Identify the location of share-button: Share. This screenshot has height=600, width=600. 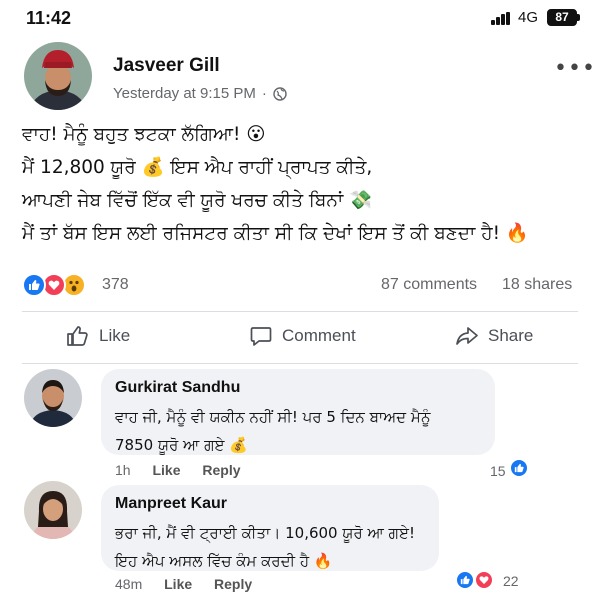
(494, 336).